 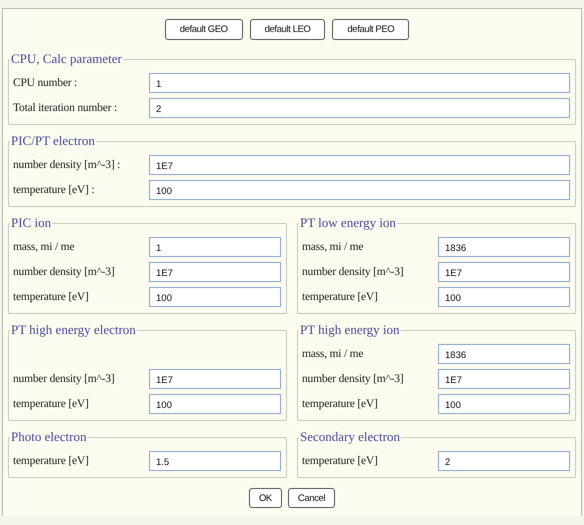 What do you see at coordinates (45, 82) in the screenshot?
I see `field-label: CPU number :` at bounding box center [45, 82].